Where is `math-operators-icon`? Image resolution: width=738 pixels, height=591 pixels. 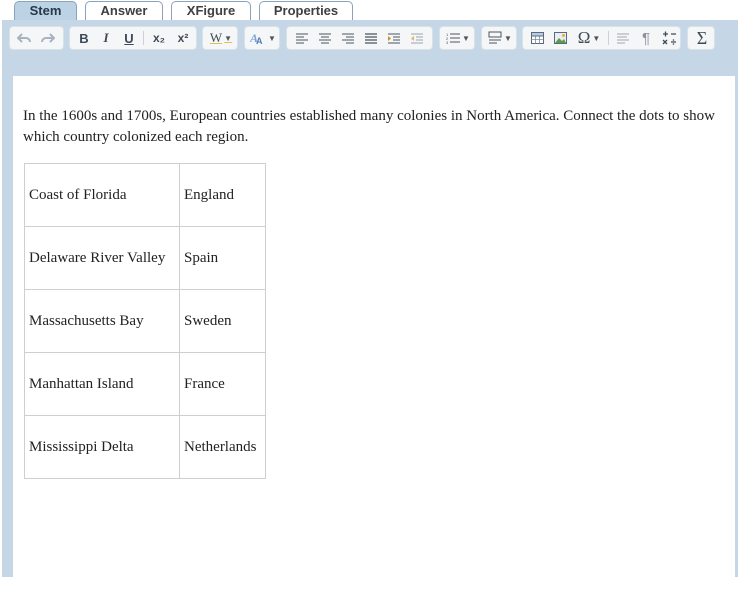 math-operators-icon is located at coordinates (669, 38).